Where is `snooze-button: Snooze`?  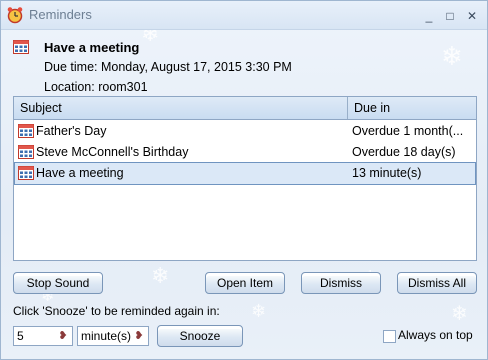
snooze-button: Snooze is located at coordinates (200, 336).